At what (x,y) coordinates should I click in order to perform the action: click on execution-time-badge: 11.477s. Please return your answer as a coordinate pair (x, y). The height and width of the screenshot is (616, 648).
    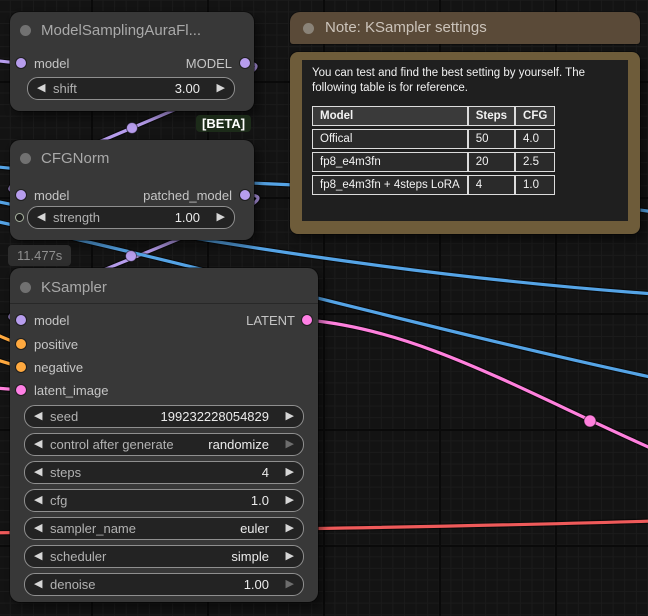
    Looking at the image, I should click on (40, 255).